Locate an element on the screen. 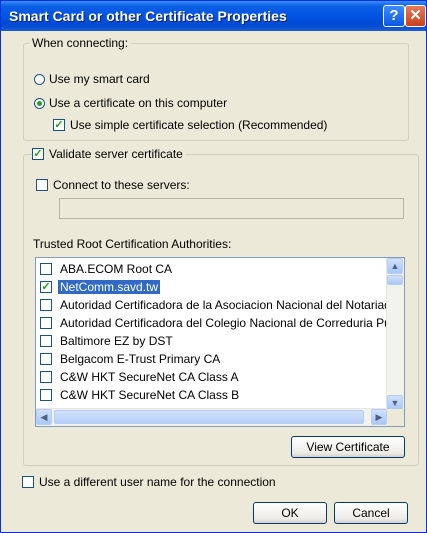 Image resolution: width=427 pixels, height=533 pixels. use-certificate-radio: Use a certificate on this computer is located at coordinates (130, 103).